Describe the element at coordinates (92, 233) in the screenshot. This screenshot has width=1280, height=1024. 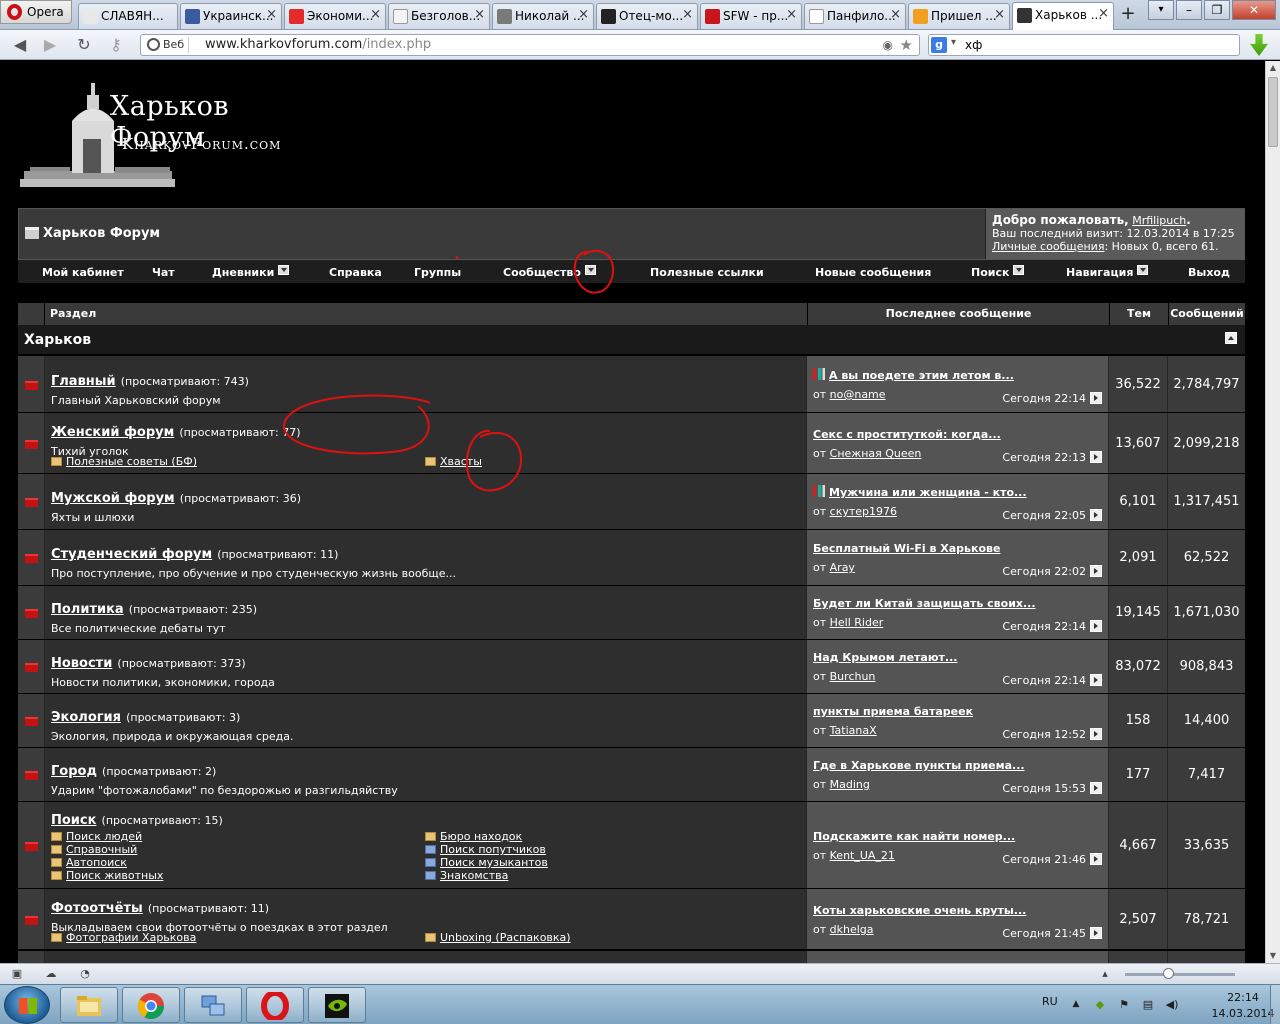
I see `forum-header-title: Харьков Форум` at that location.